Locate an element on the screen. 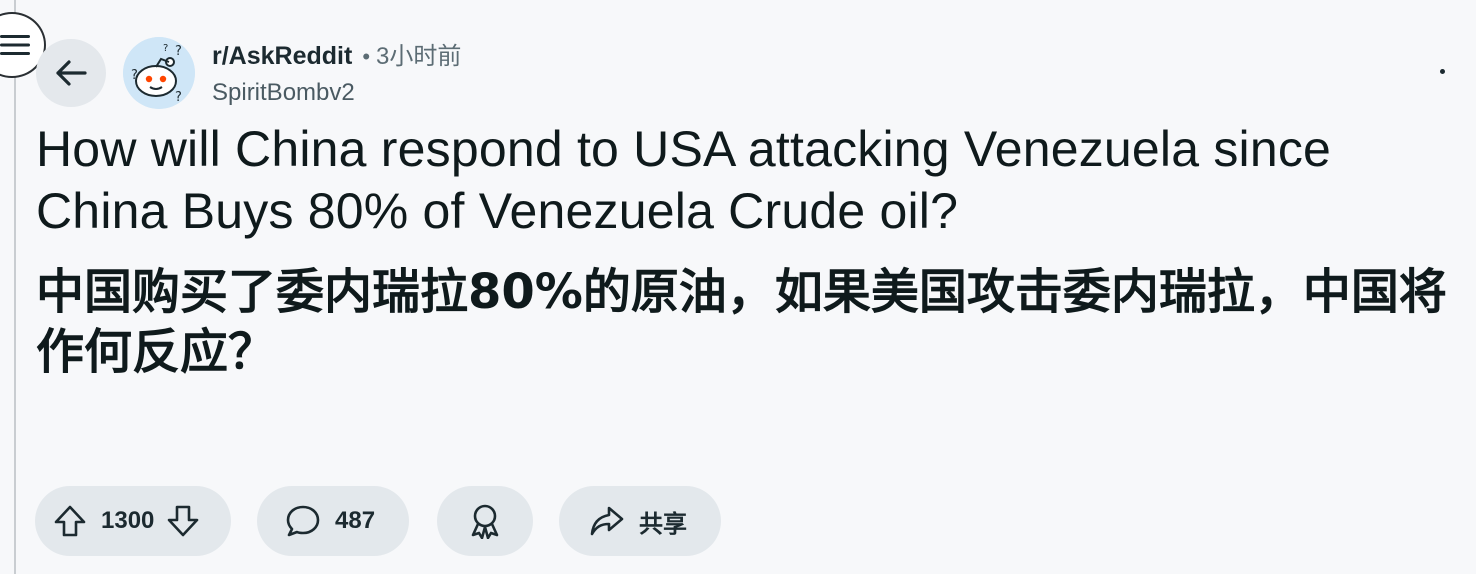 The width and height of the screenshot is (1476, 574). upvote-arrow-icon is located at coordinates (70, 521).